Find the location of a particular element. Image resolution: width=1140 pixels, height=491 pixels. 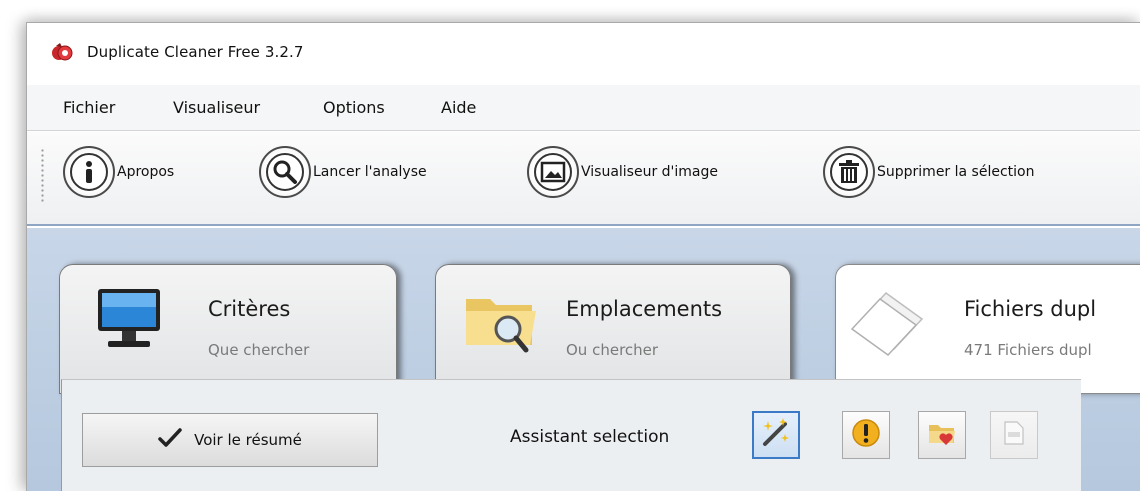

text-file-button is located at coordinates (1014, 435).